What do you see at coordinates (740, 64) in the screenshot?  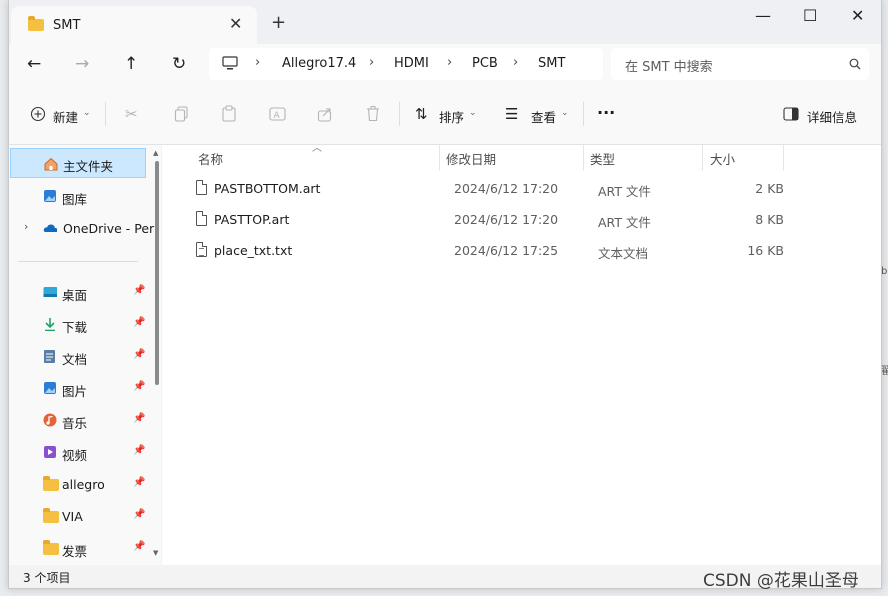 I see `search-input: 在 SMT 中搜索` at bounding box center [740, 64].